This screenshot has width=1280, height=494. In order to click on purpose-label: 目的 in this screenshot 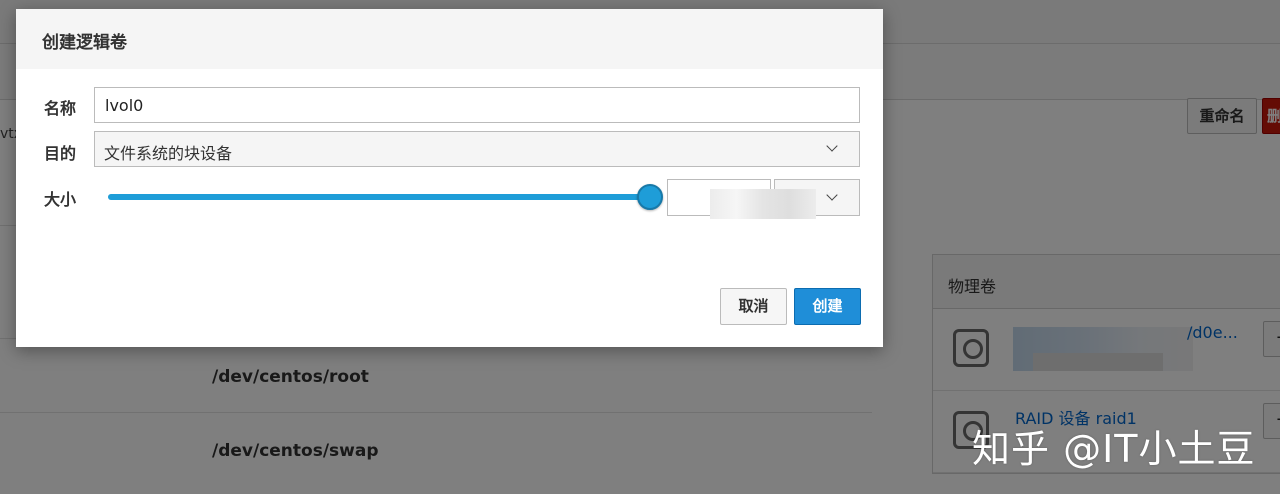, I will do `click(60, 153)`.